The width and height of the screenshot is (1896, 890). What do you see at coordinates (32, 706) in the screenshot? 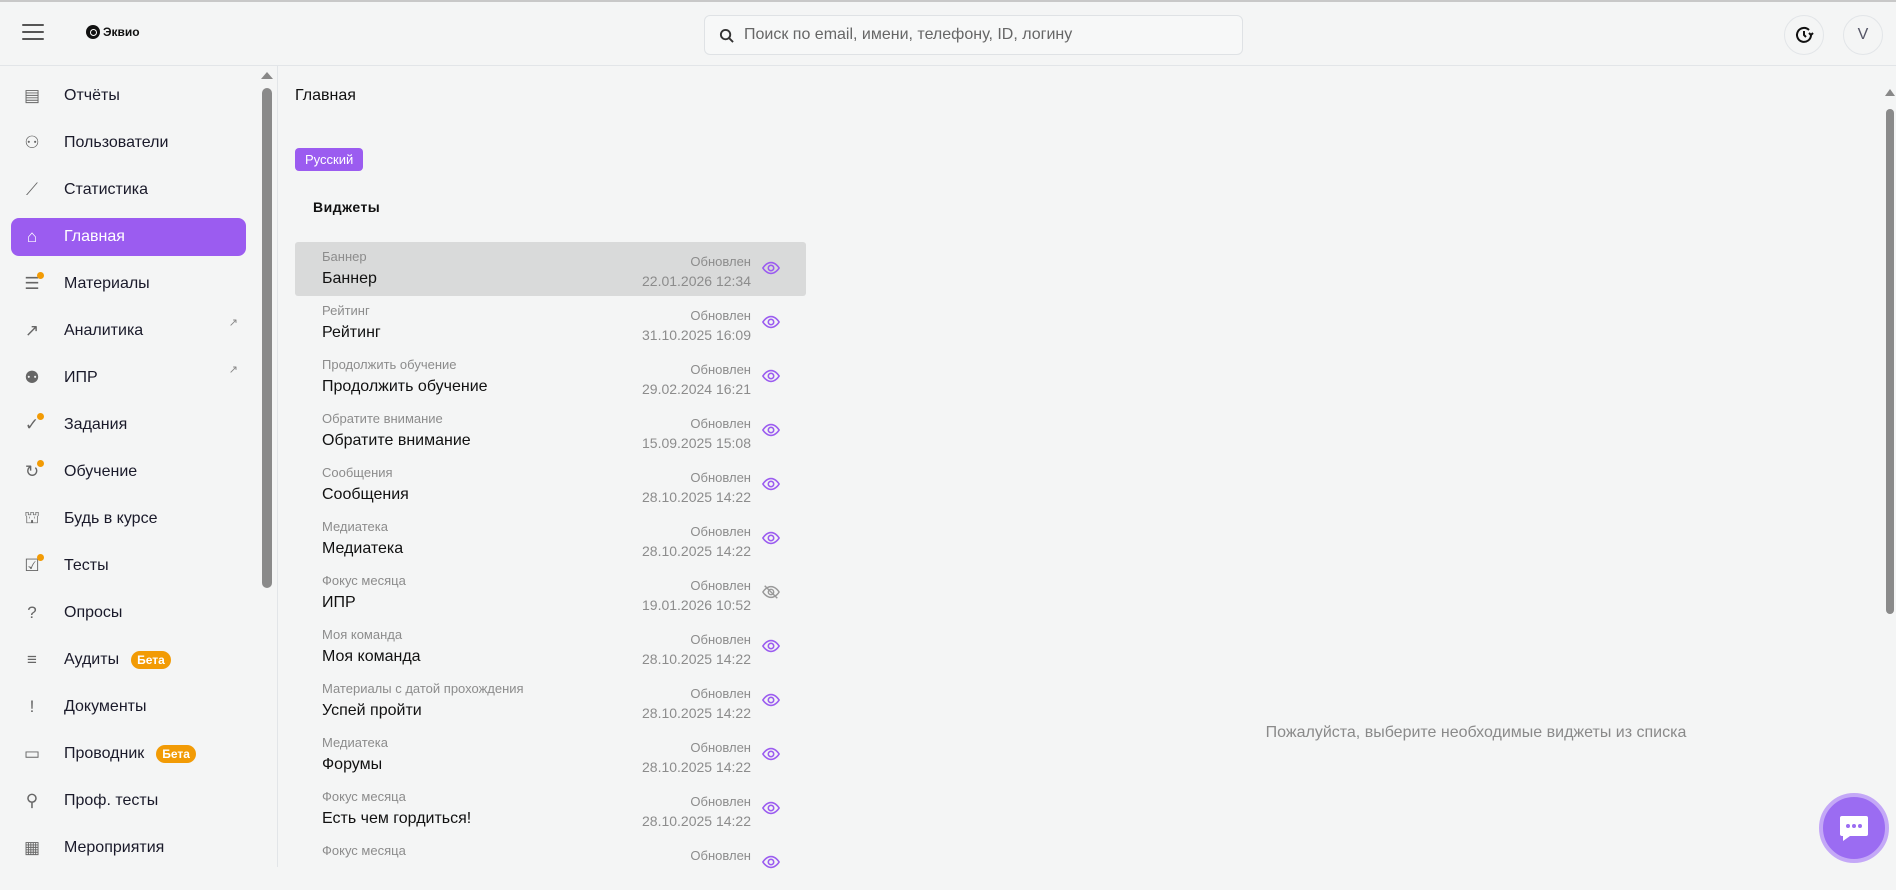
I see `alert-circle-icon: !` at bounding box center [32, 706].